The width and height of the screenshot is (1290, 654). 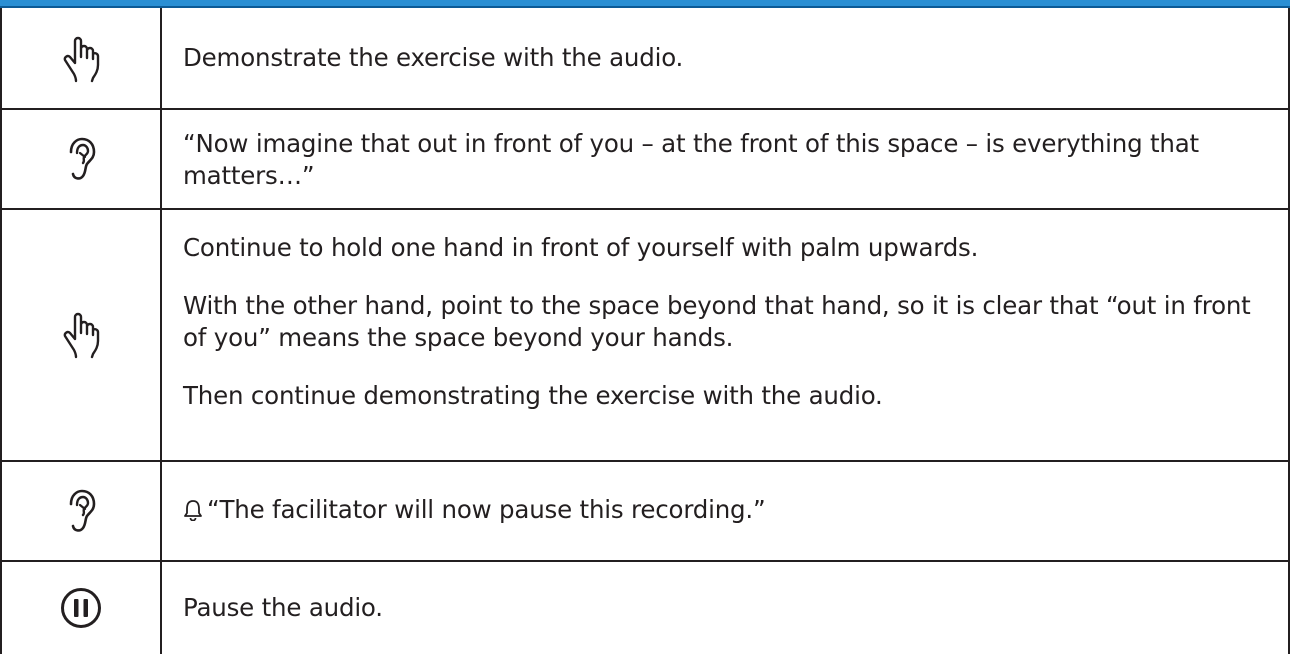 What do you see at coordinates (645, 4) in the screenshot?
I see `header-bar` at bounding box center [645, 4].